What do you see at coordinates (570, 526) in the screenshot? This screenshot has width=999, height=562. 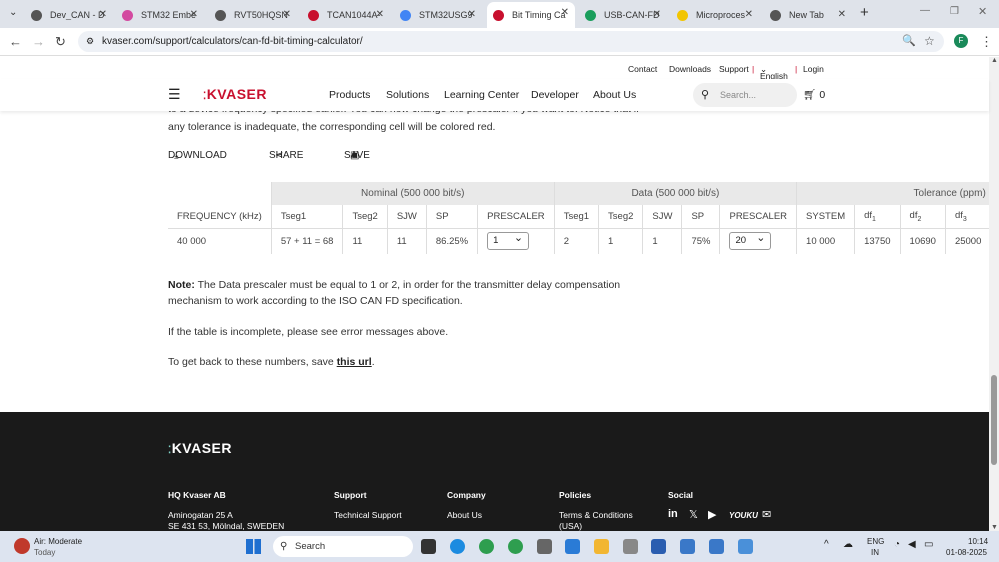 I see `terms-link-suffix: (USA)` at bounding box center [570, 526].